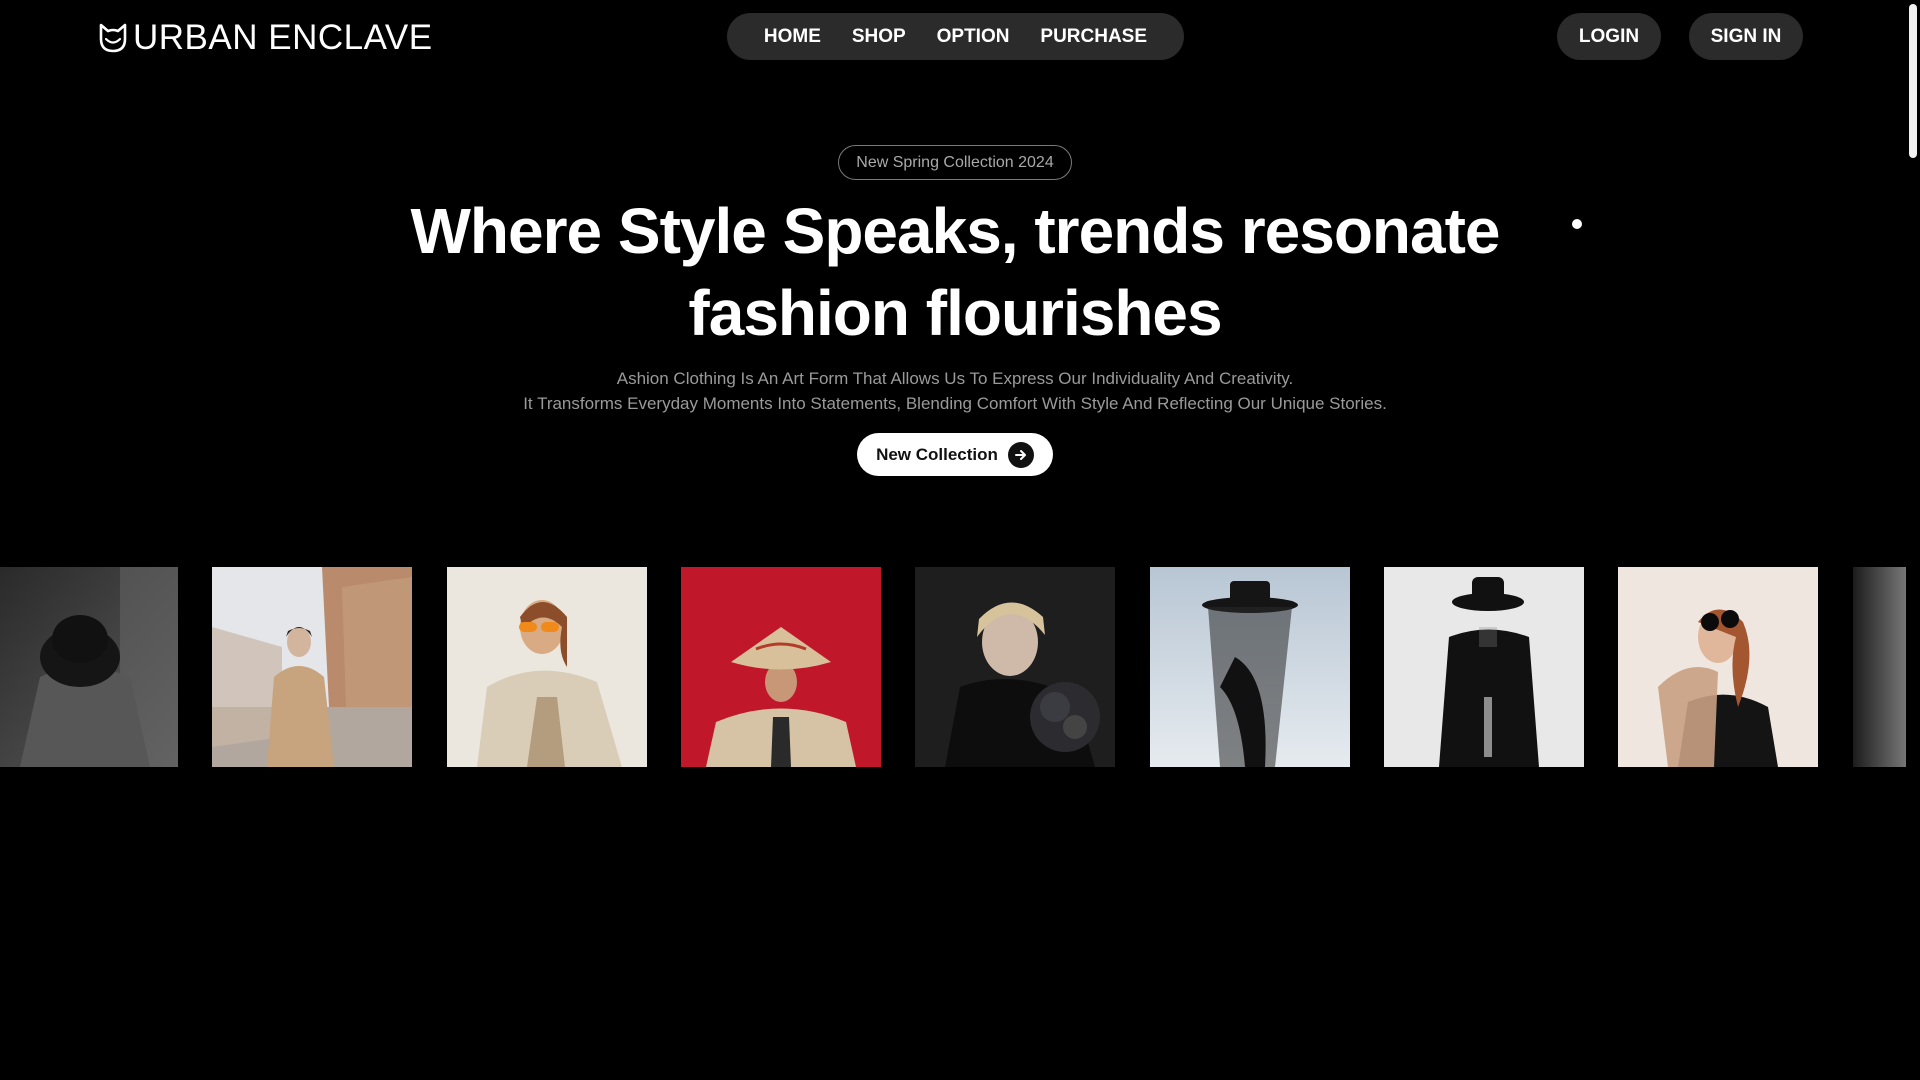  What do you see at coordinates (1020, 454) in the screenshot?
I see `arrow-right-icon` at bounding box center [1020, 454].